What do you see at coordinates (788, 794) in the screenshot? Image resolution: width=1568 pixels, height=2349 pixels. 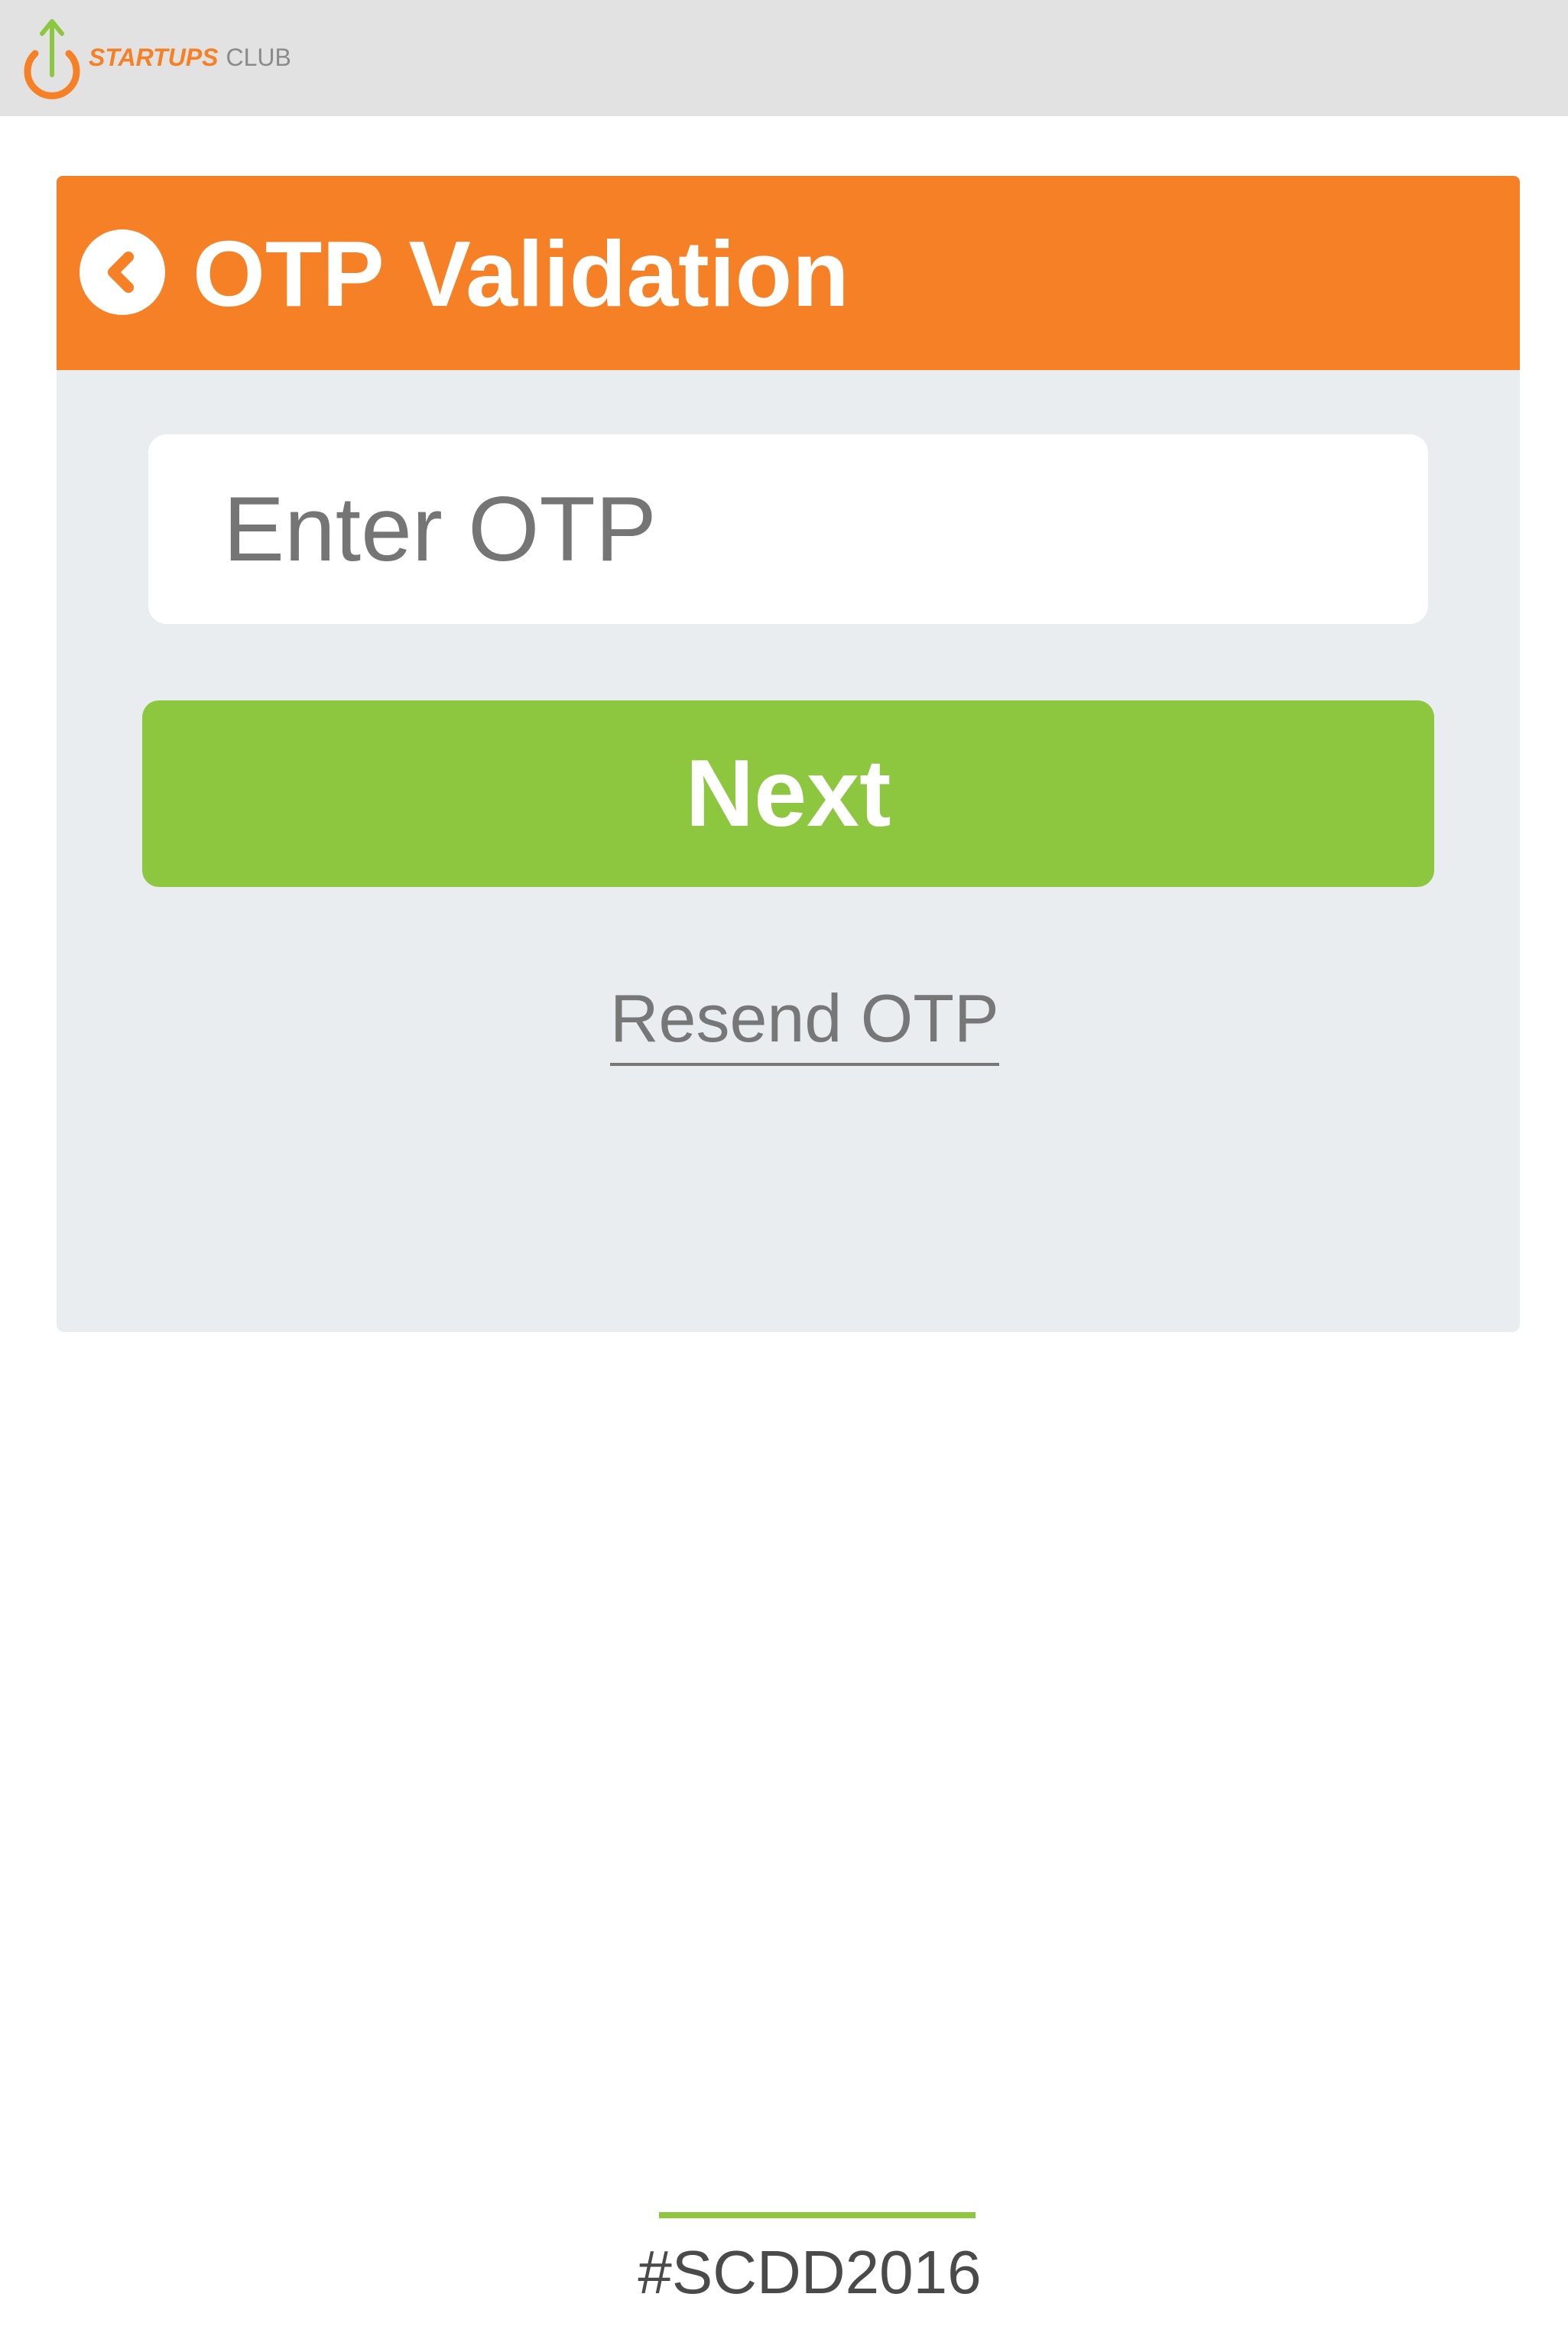 I see `next-button: Next` at bounding box center [788, 794].